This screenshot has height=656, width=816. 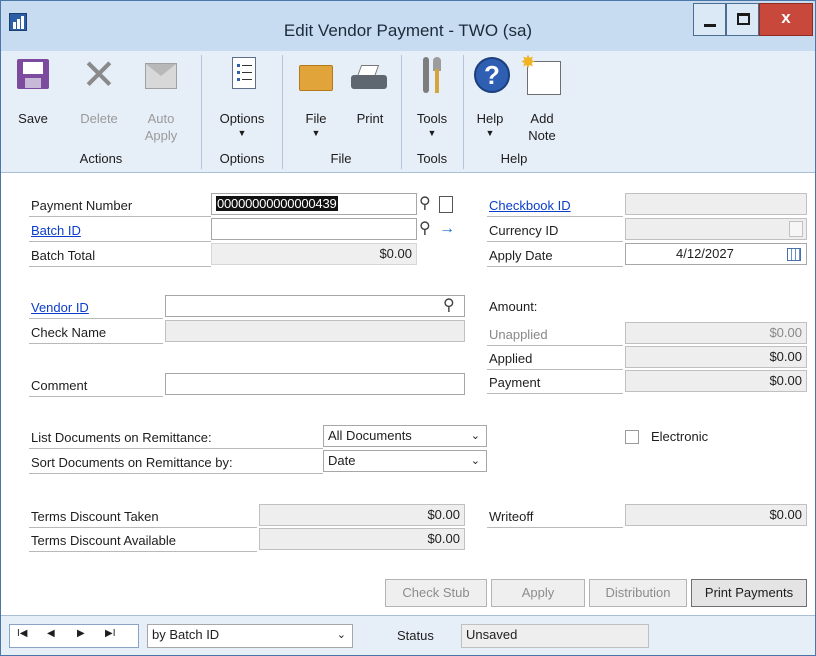 I want to click on maximize-icon, so click(x=743, y=19).